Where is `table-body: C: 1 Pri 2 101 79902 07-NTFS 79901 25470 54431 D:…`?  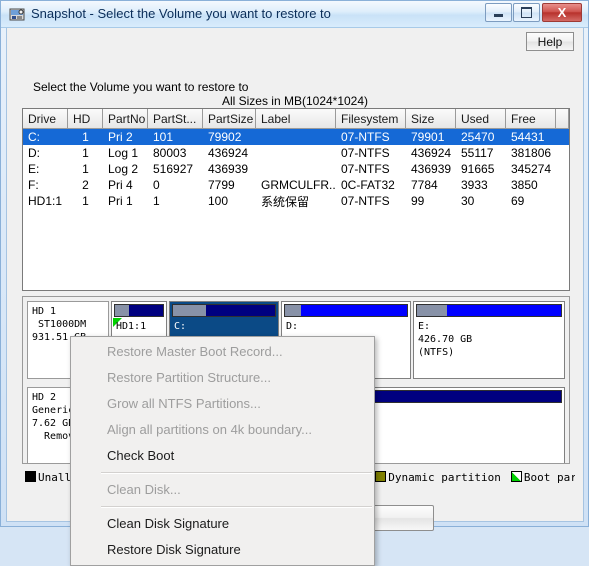
table-body: C: 1 Pri 2 101 79902 07-NTFS 79901 25470 54431 D:… is located at coordinates (296, 169).